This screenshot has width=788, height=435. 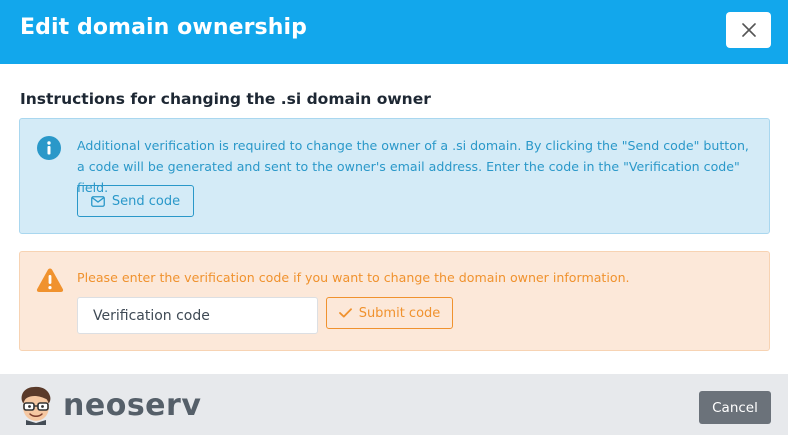 What do you see at coordinates (399, 313) in the screenshot?
I see `submit-code-label: Submit code` at bounding box center [399, 313].